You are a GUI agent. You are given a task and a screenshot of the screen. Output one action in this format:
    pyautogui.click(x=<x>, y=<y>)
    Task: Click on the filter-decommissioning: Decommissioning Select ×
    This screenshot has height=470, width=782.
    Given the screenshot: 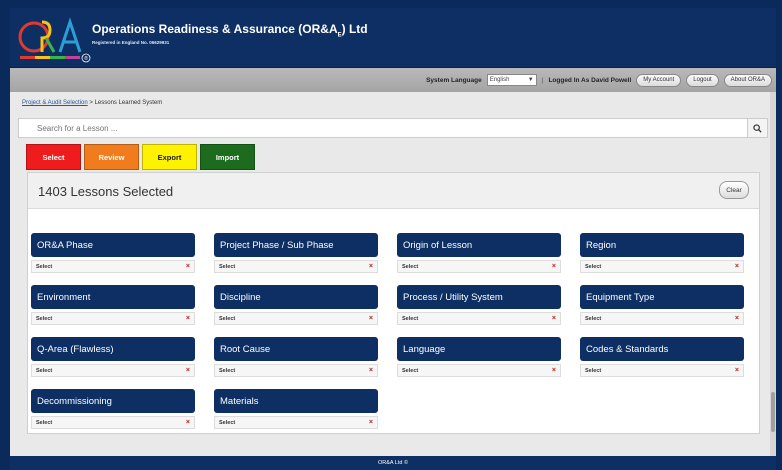 What is the action you would take?
    pyautogui.click(x=113, y=409)
    